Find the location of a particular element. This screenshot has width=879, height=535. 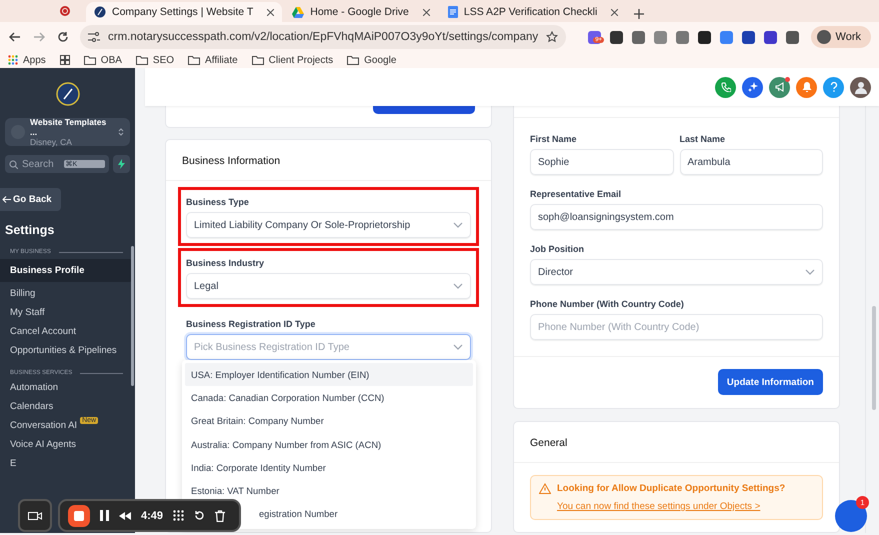

lightning-button is located at coordinates (121, 164).